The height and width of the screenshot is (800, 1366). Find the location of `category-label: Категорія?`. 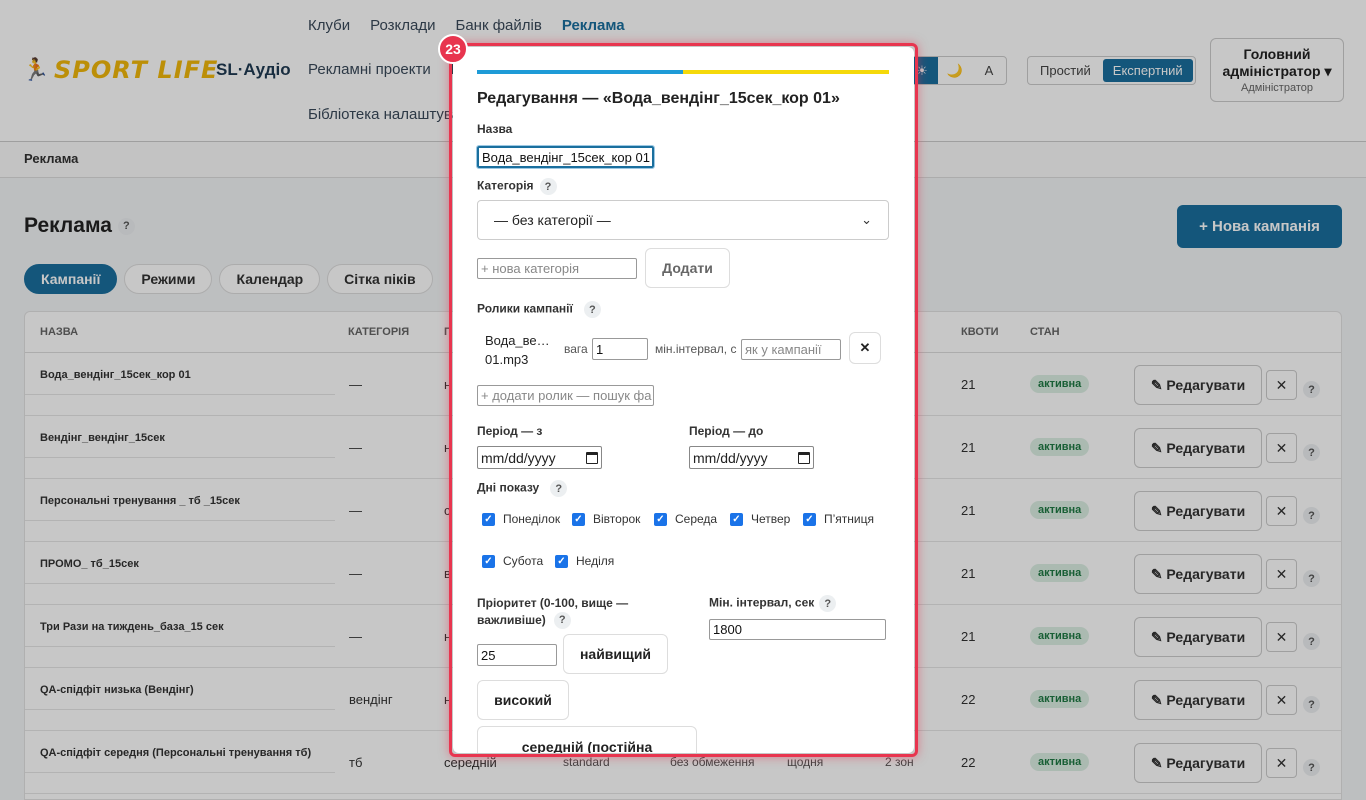

category-label: Категорія? is located at coordinates (517, 186).